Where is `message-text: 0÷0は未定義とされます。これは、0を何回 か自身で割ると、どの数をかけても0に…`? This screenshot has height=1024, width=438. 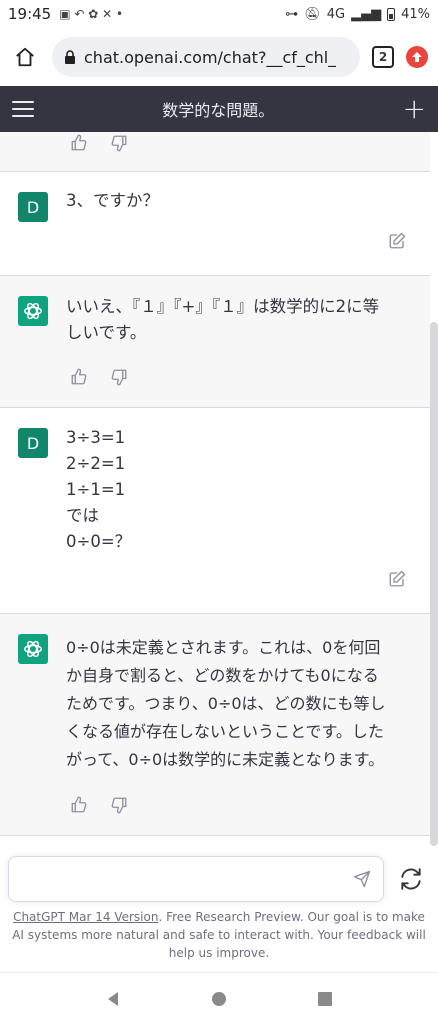 message-text: 0÷0は未定義とされます。これは、0を何回 か自身で割ると、どの数をかけても0に… is located at coordinates (239, 704).